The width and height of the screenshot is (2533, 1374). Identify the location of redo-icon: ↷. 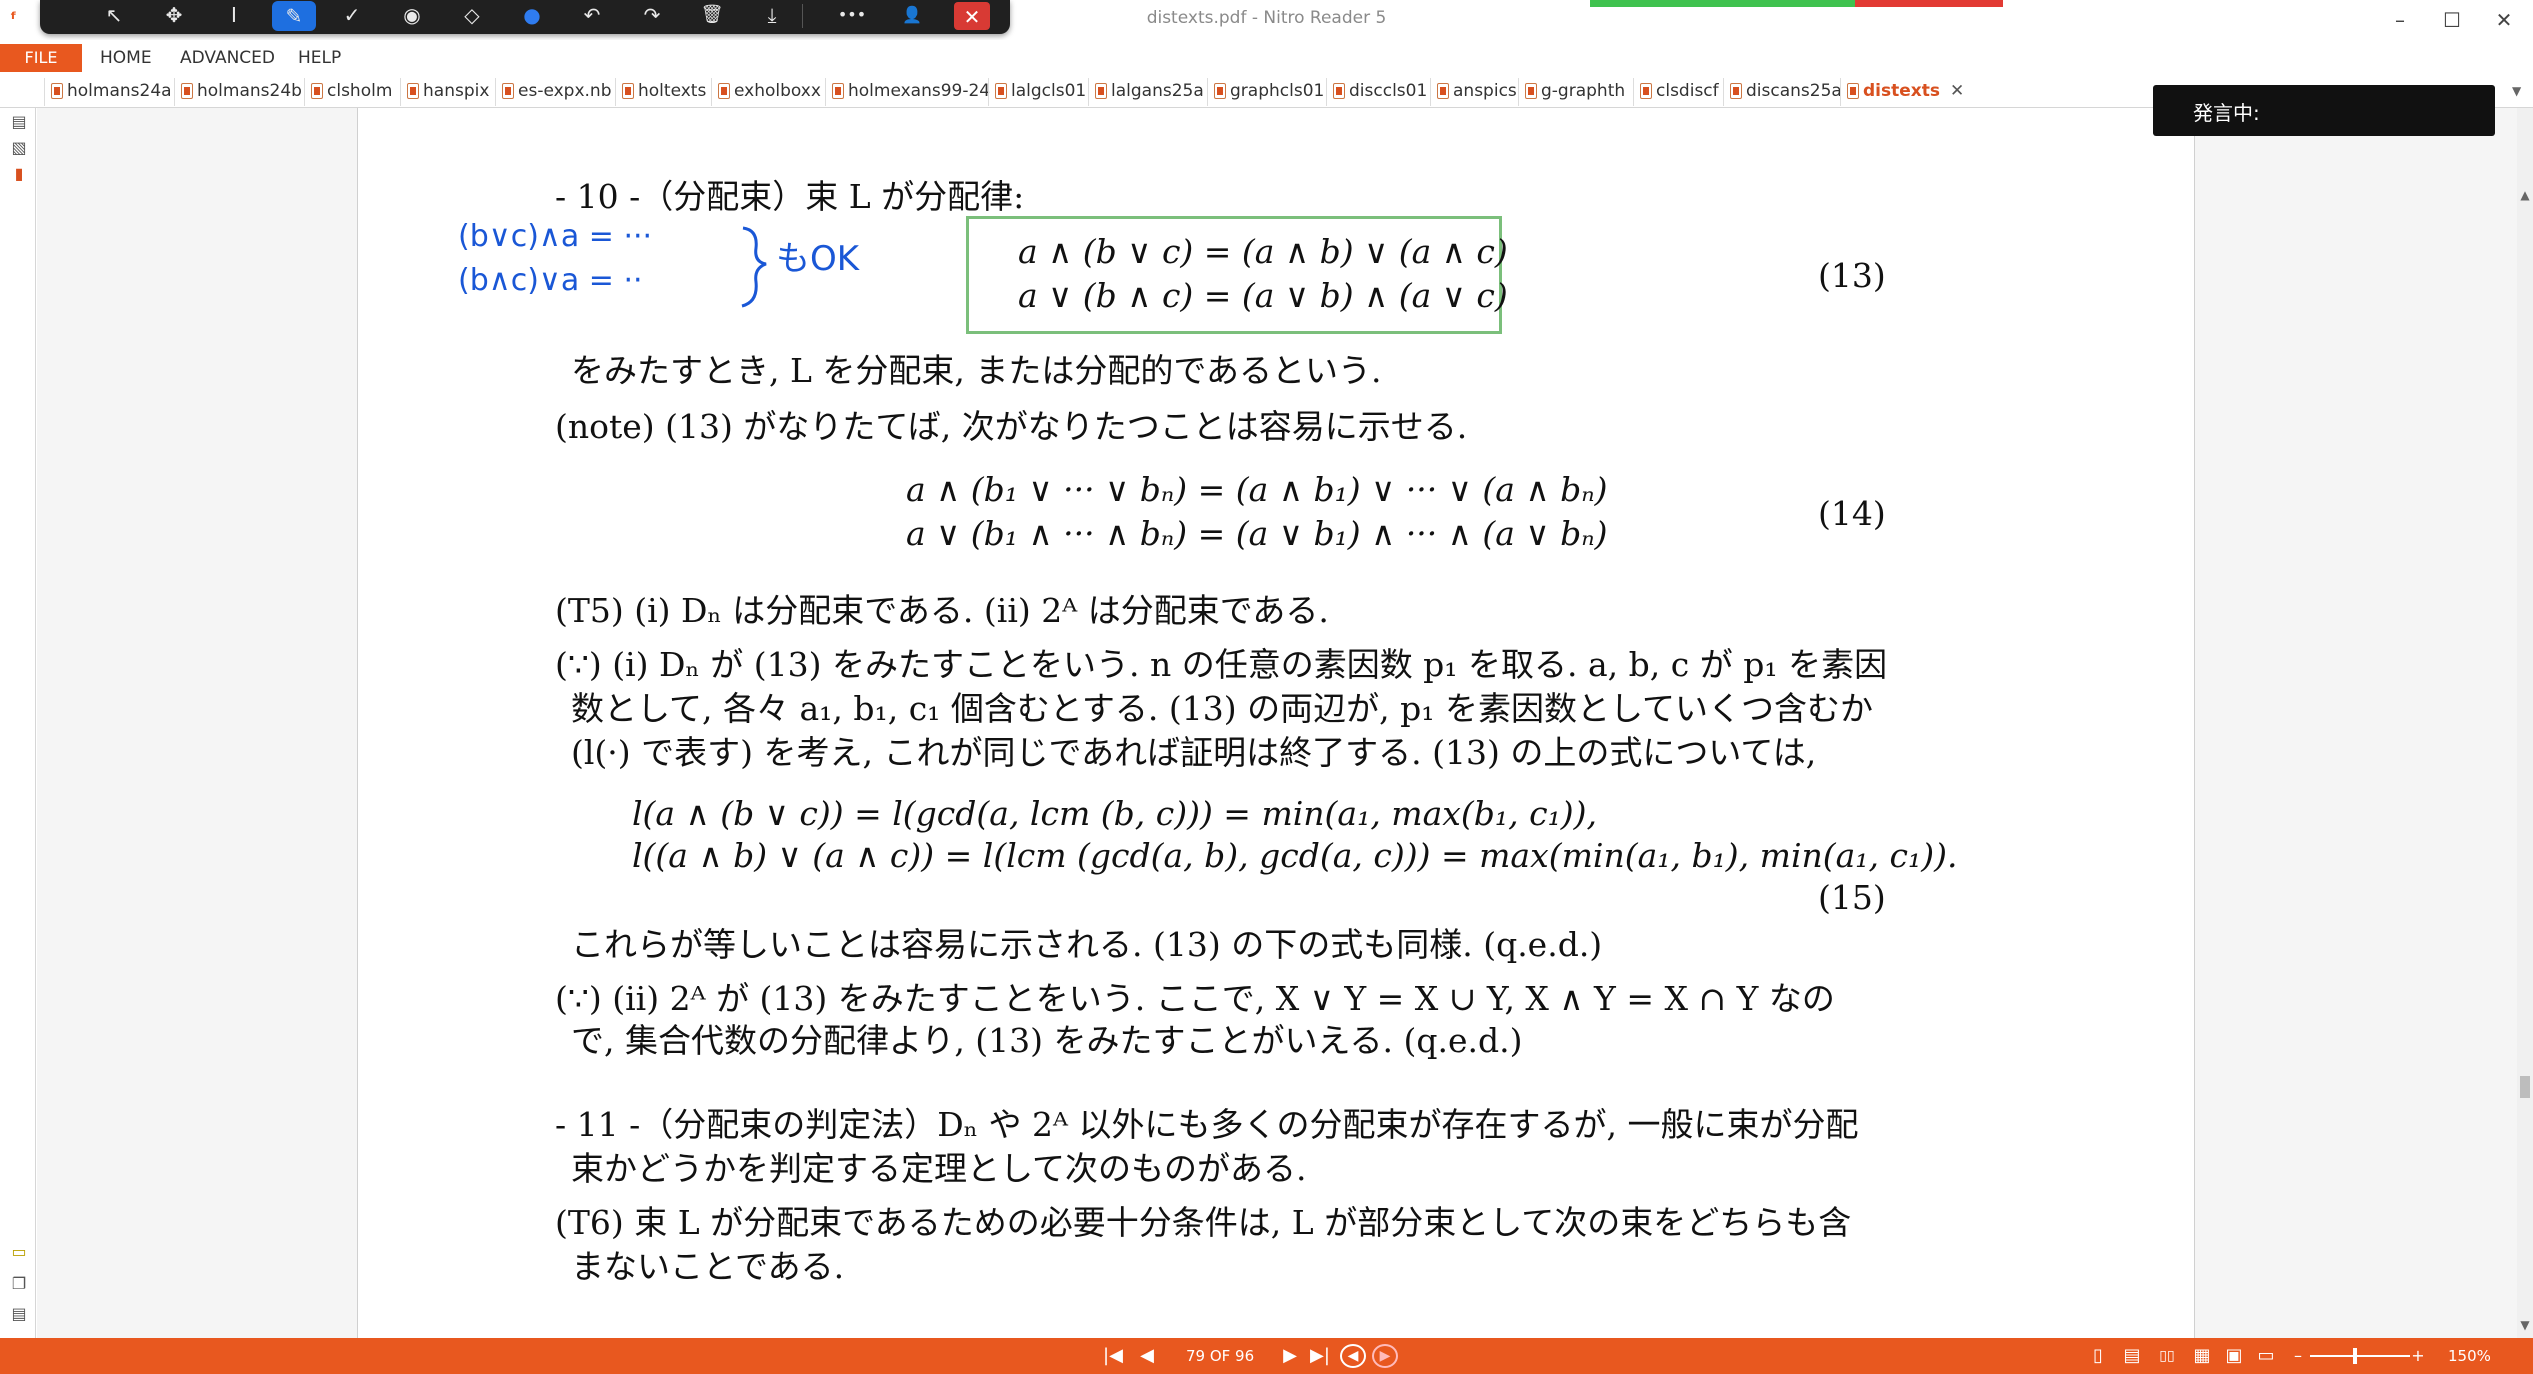
(652, 16).